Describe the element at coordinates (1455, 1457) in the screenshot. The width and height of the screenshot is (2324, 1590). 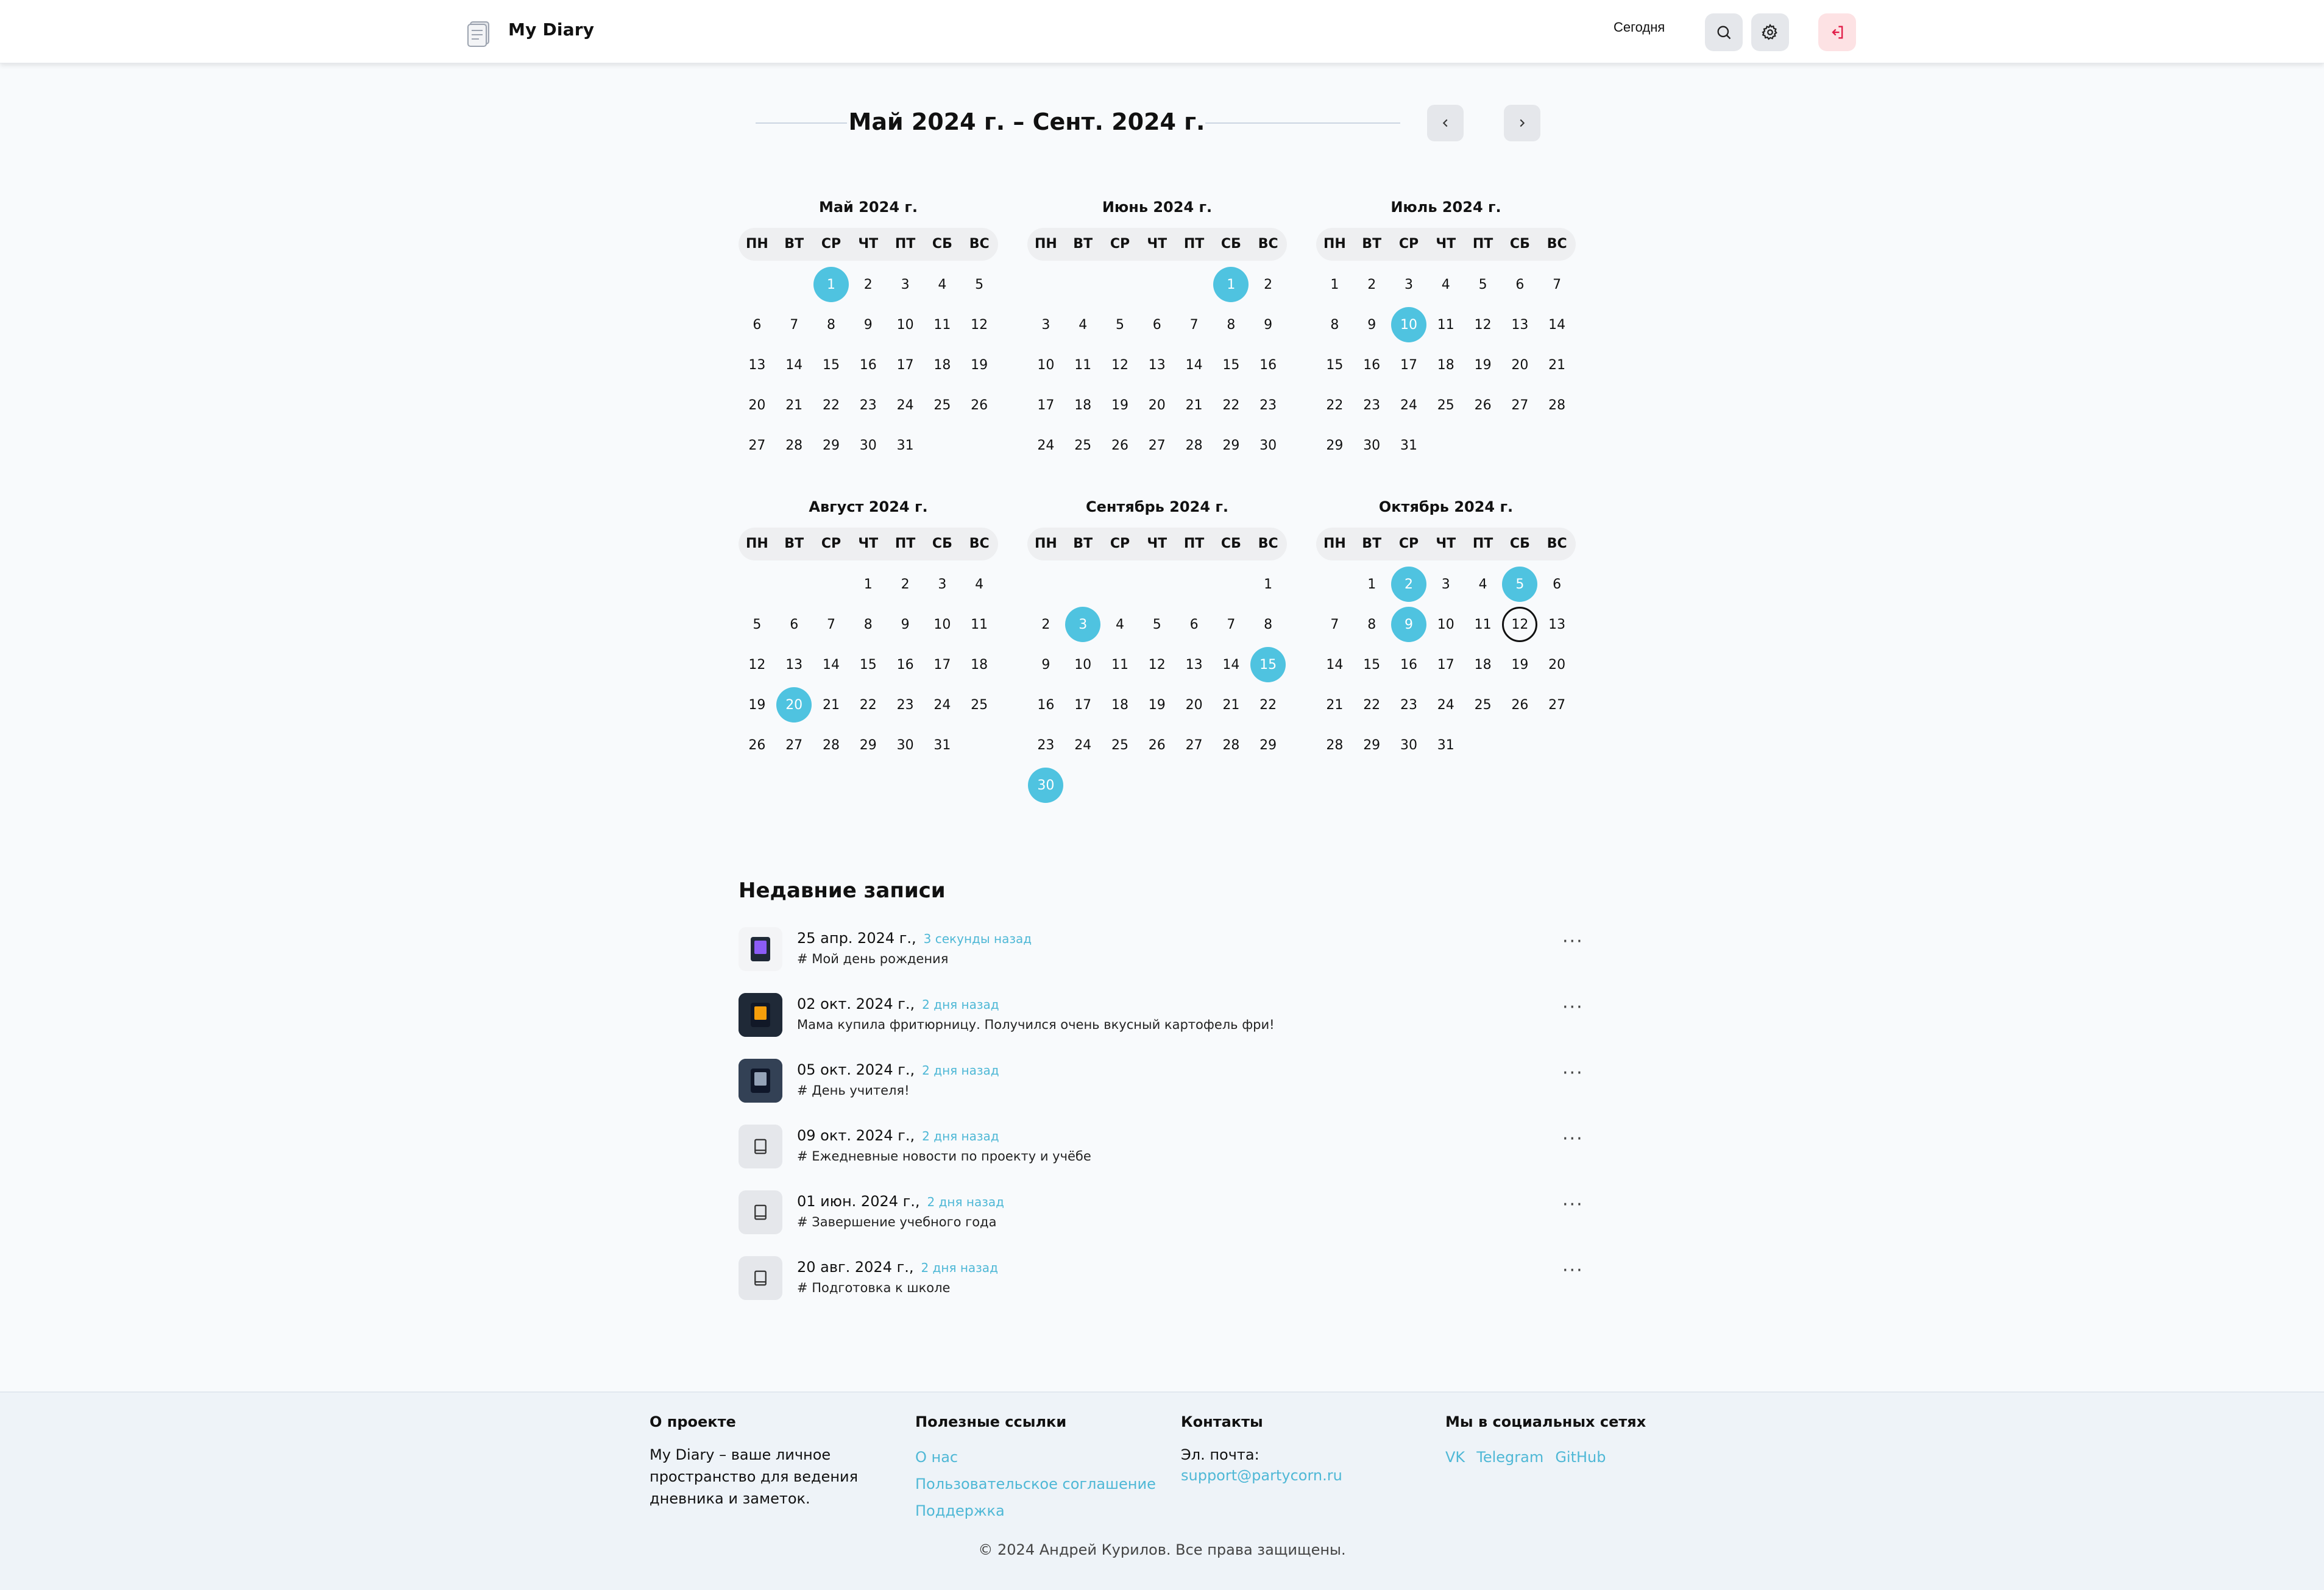
I see `vk-link: VK` at that location.